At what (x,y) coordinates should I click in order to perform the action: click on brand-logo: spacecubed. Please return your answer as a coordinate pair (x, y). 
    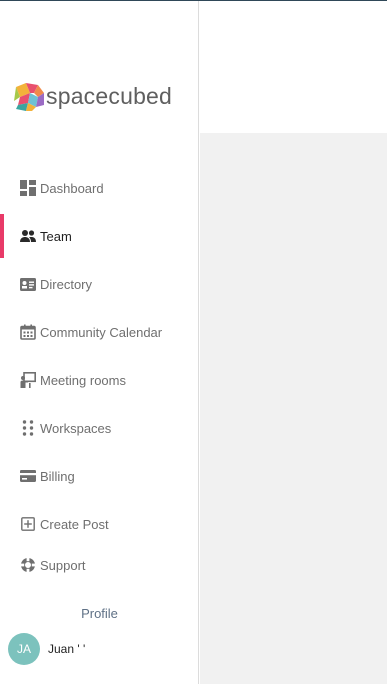
    Looking at the image, I should click on (93, 96).